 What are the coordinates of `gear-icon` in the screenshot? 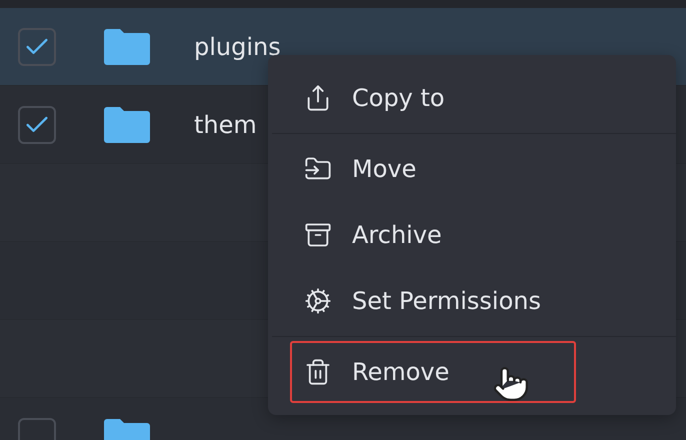 It's located at (318, 301).